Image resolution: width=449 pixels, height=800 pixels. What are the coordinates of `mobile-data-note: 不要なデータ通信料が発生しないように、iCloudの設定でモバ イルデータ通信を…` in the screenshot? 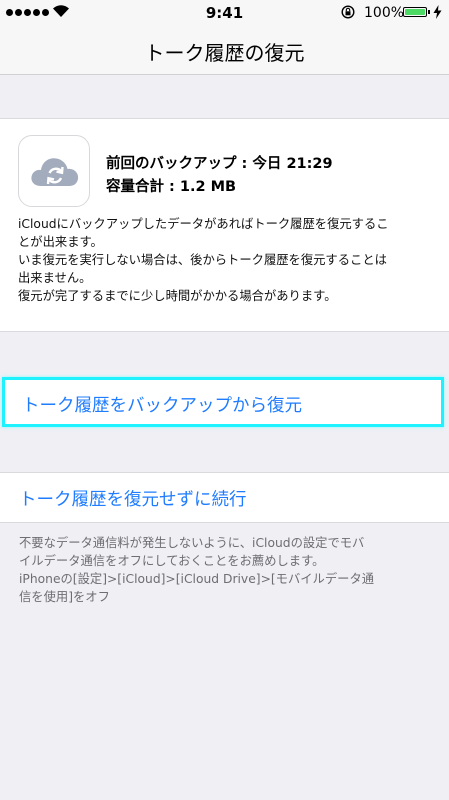 It's located at (197, 570).